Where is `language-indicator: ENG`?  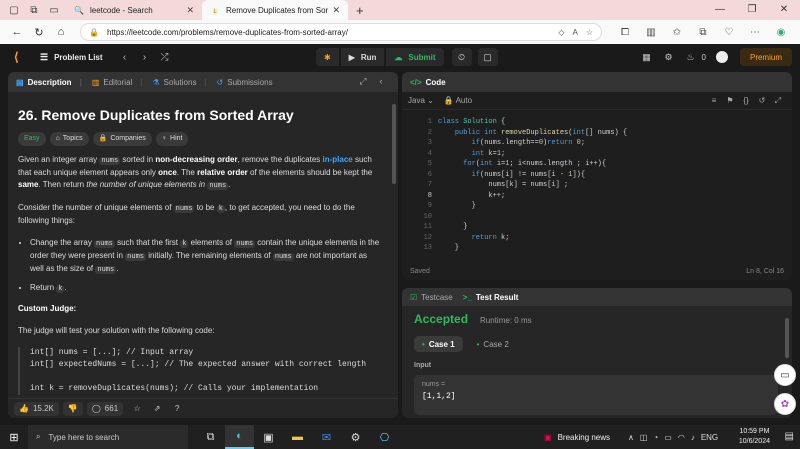
language-indicator: ENG is located at coordinates (709, 437).